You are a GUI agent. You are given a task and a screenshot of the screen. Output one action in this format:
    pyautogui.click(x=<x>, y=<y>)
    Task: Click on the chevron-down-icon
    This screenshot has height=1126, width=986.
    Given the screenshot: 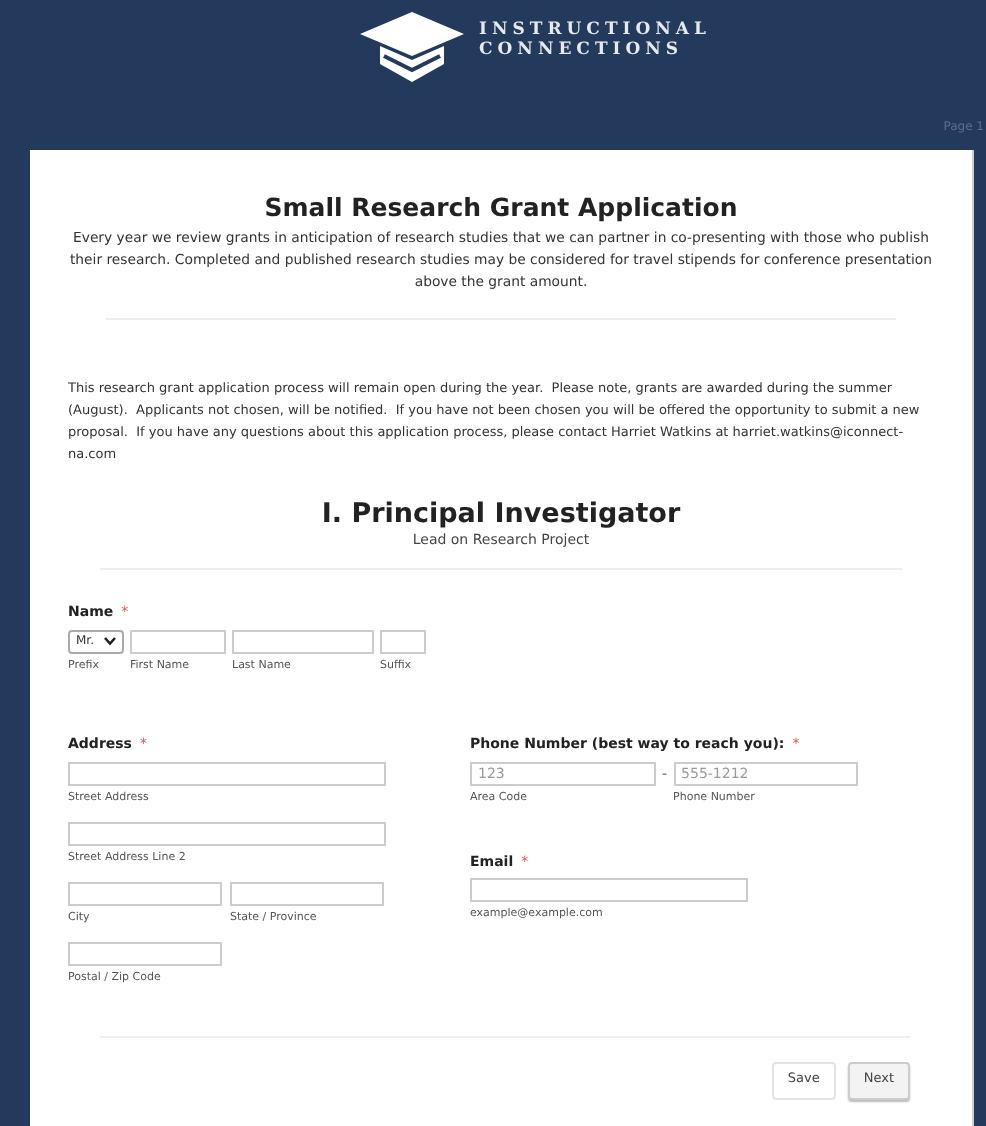 What is the action you would take?
    pyautogui.click(x=110, y=641)
    